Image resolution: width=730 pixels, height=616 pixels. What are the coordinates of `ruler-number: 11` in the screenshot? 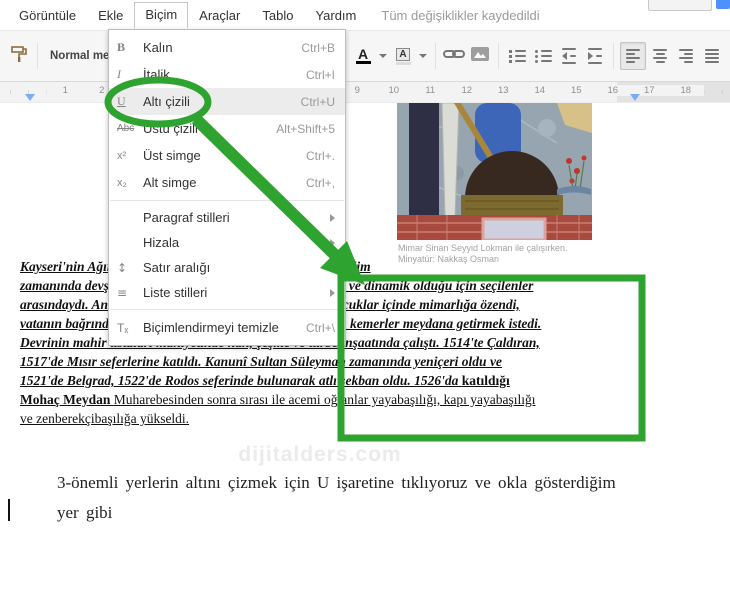 It's located at (430, 90).